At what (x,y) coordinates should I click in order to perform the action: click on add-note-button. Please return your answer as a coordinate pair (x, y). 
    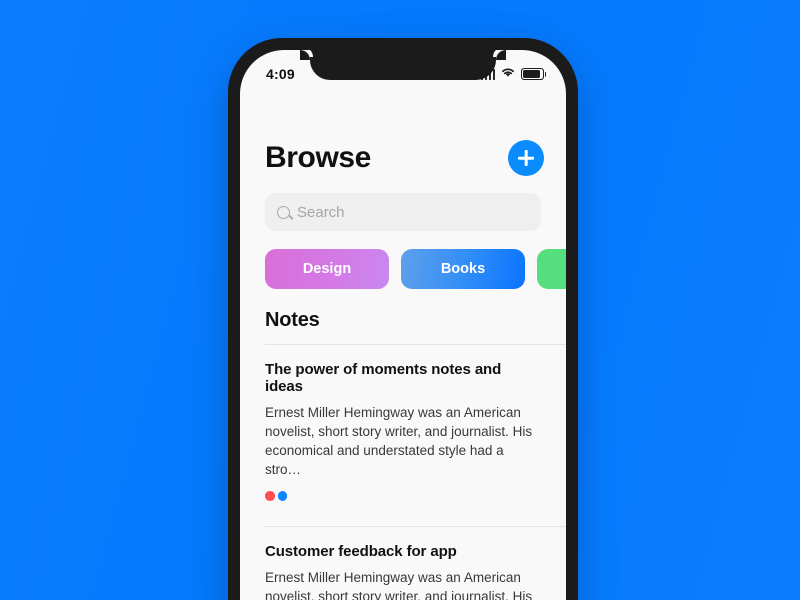
    Looking at the image, I should click on (526, 158).